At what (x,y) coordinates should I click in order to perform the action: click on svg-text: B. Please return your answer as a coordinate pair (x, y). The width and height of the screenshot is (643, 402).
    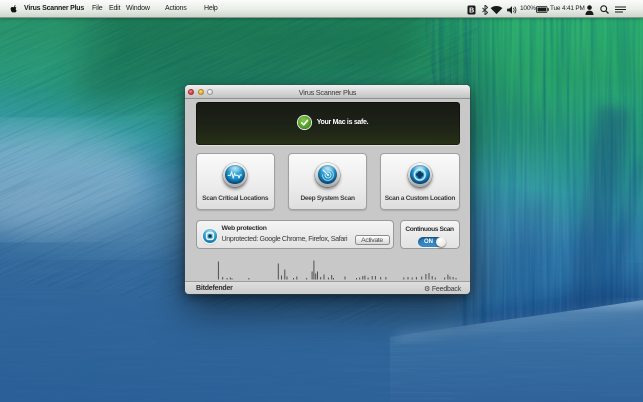
    Looking at the image, I should click on (471, 11).